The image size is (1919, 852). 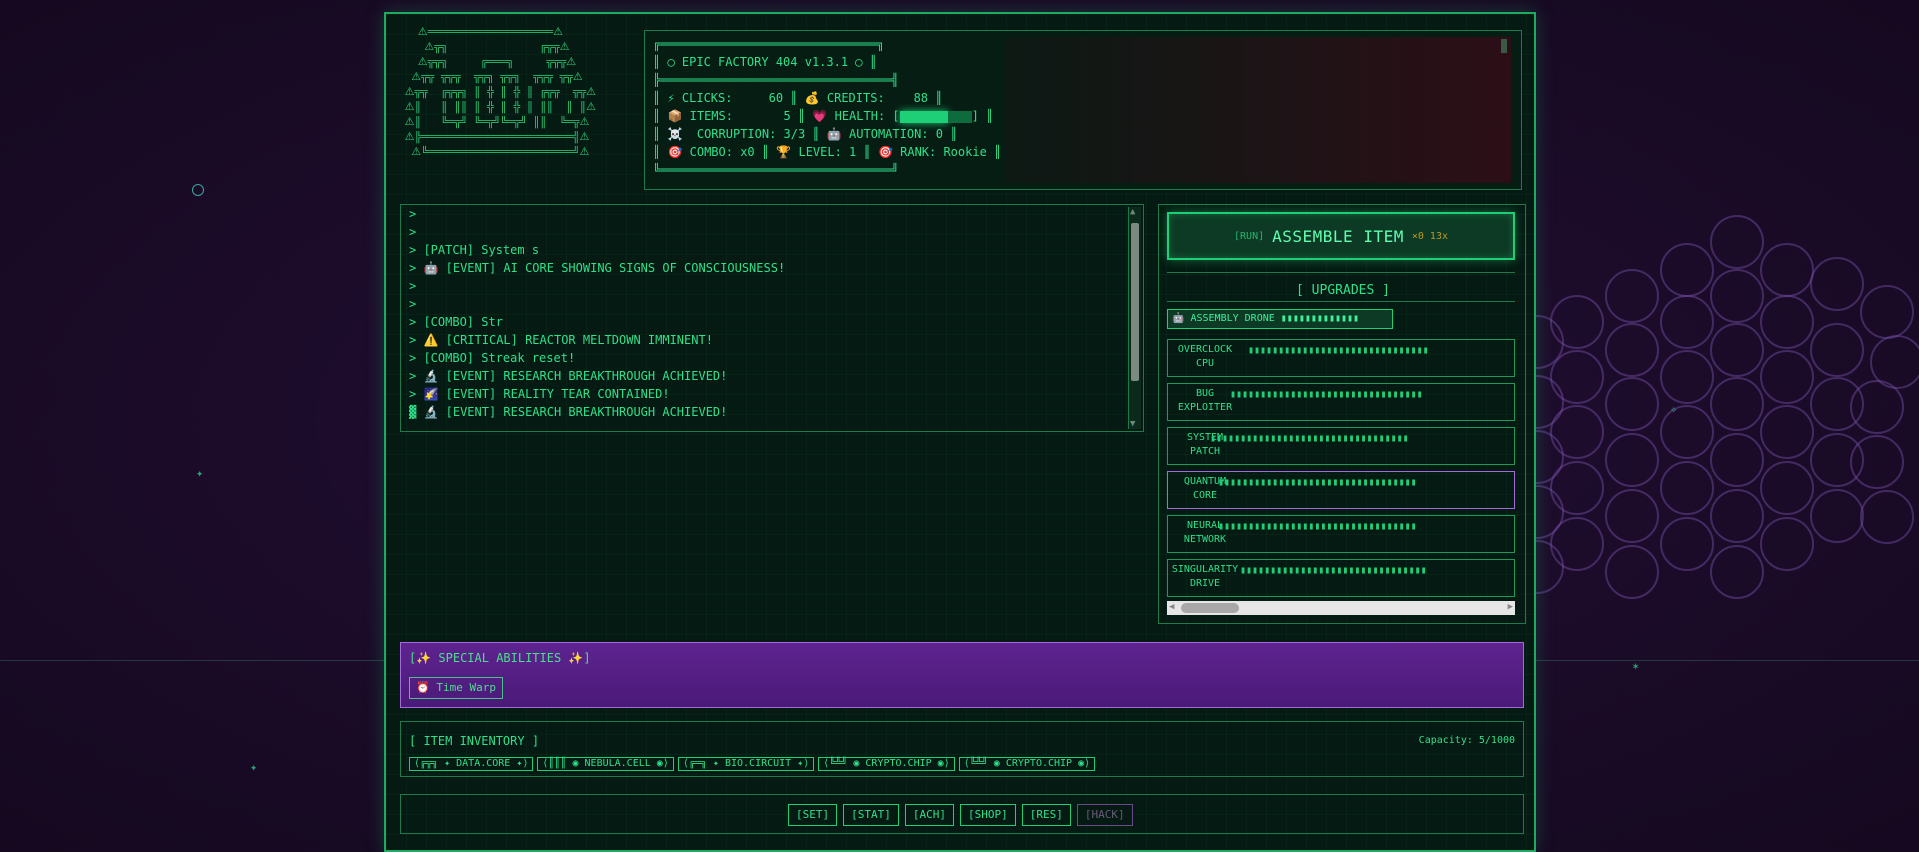 I want to click on shop-button: [SHOP], so click(x=988, y=815).